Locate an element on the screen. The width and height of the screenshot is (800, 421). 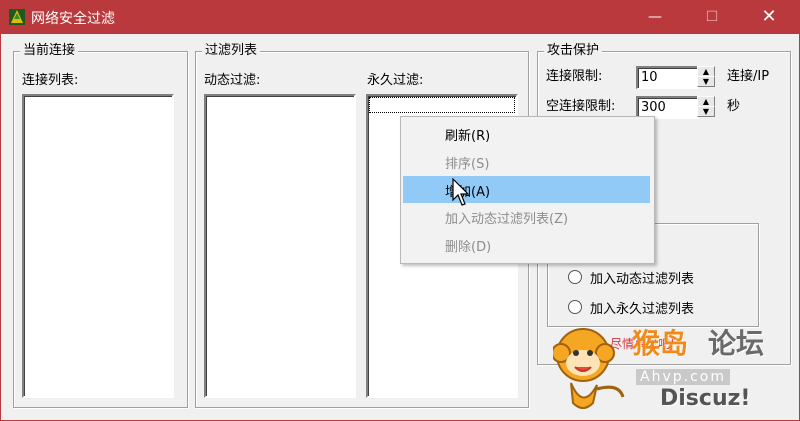
conn-limit-label: 连接限制: is located at coordinates (574, 76).